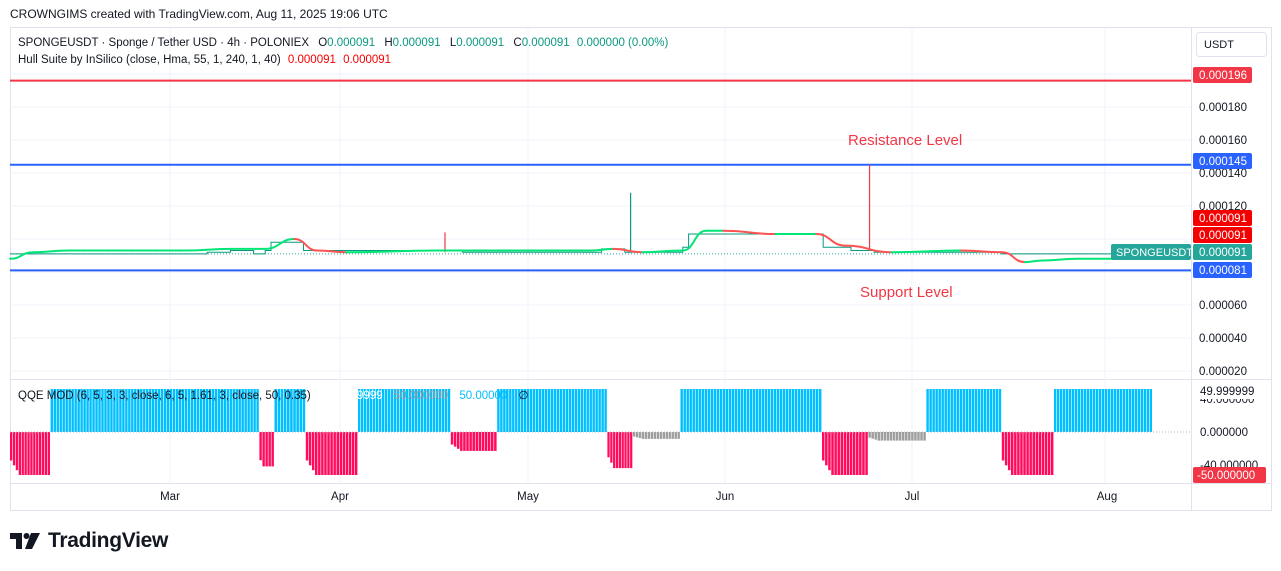  Describe the element at coordinates (1223, 162) in the screenshot. I see `resistance-value: 0.000145` at that location.